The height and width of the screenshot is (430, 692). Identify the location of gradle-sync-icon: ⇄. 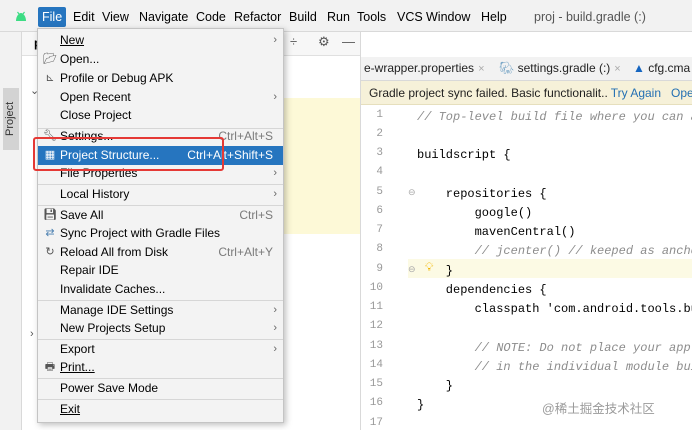
(50, 233).